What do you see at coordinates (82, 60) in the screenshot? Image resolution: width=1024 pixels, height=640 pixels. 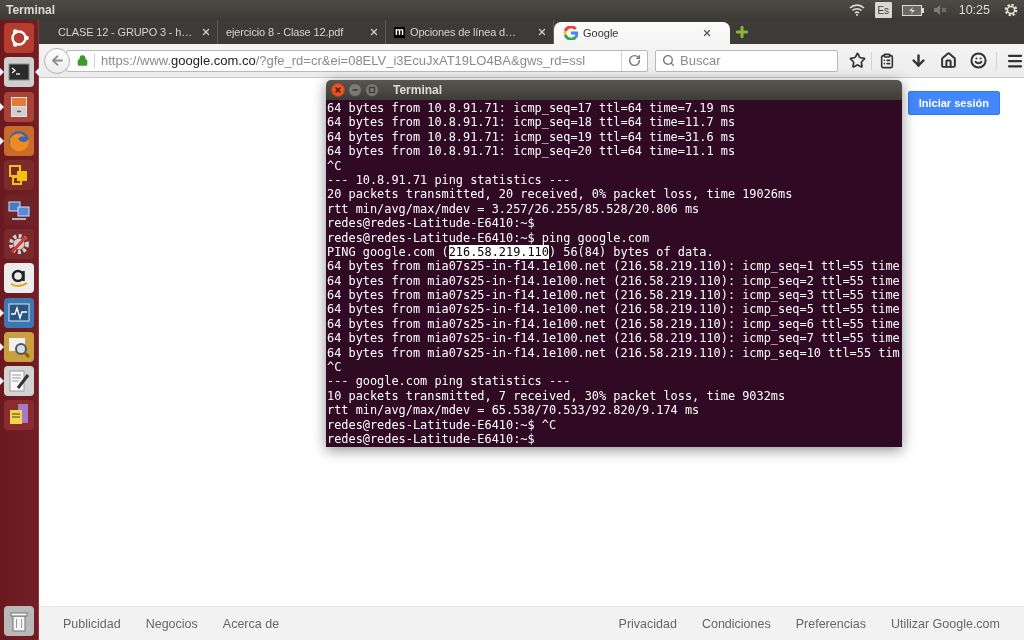 I see `lock-icon` at bounding box center [82, 60].